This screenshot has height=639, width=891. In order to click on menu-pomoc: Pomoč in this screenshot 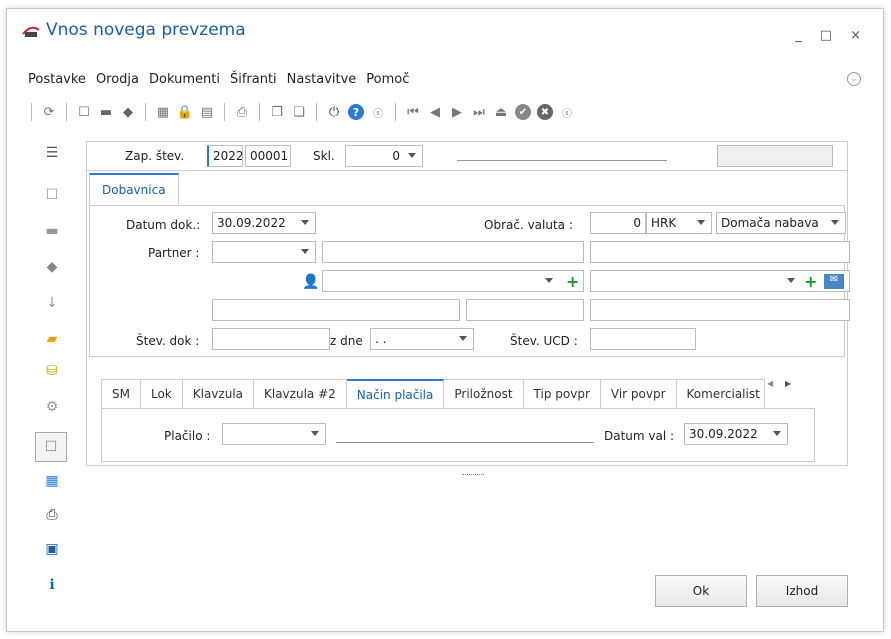, I will do `click(387, 79)`.